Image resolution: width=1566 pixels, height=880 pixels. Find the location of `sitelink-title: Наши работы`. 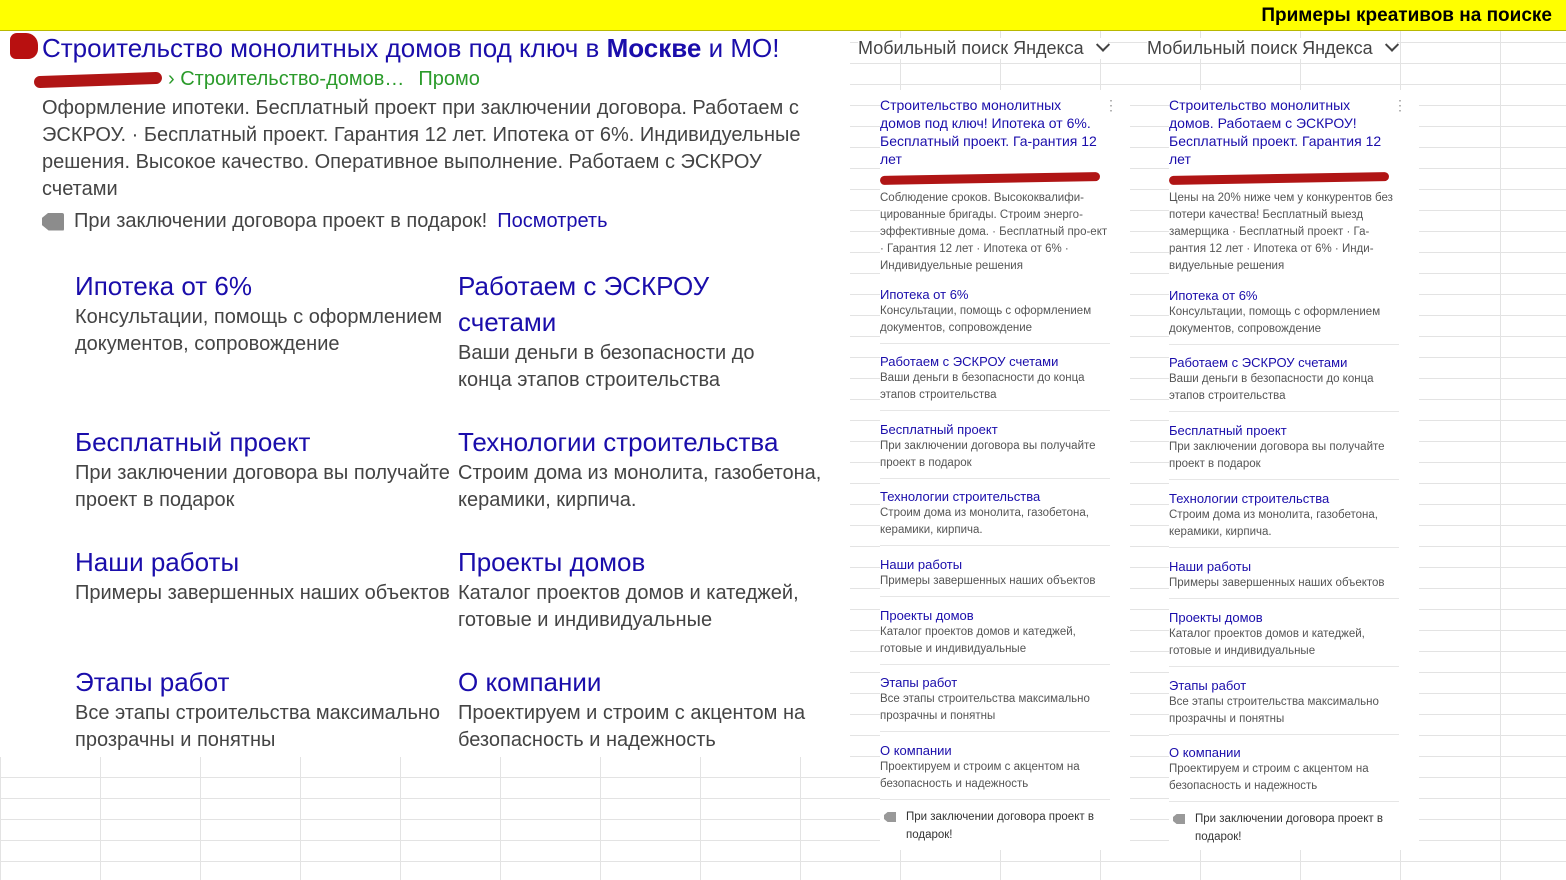

sitelink-title: Наши работы is located at coordinates (262, 562).